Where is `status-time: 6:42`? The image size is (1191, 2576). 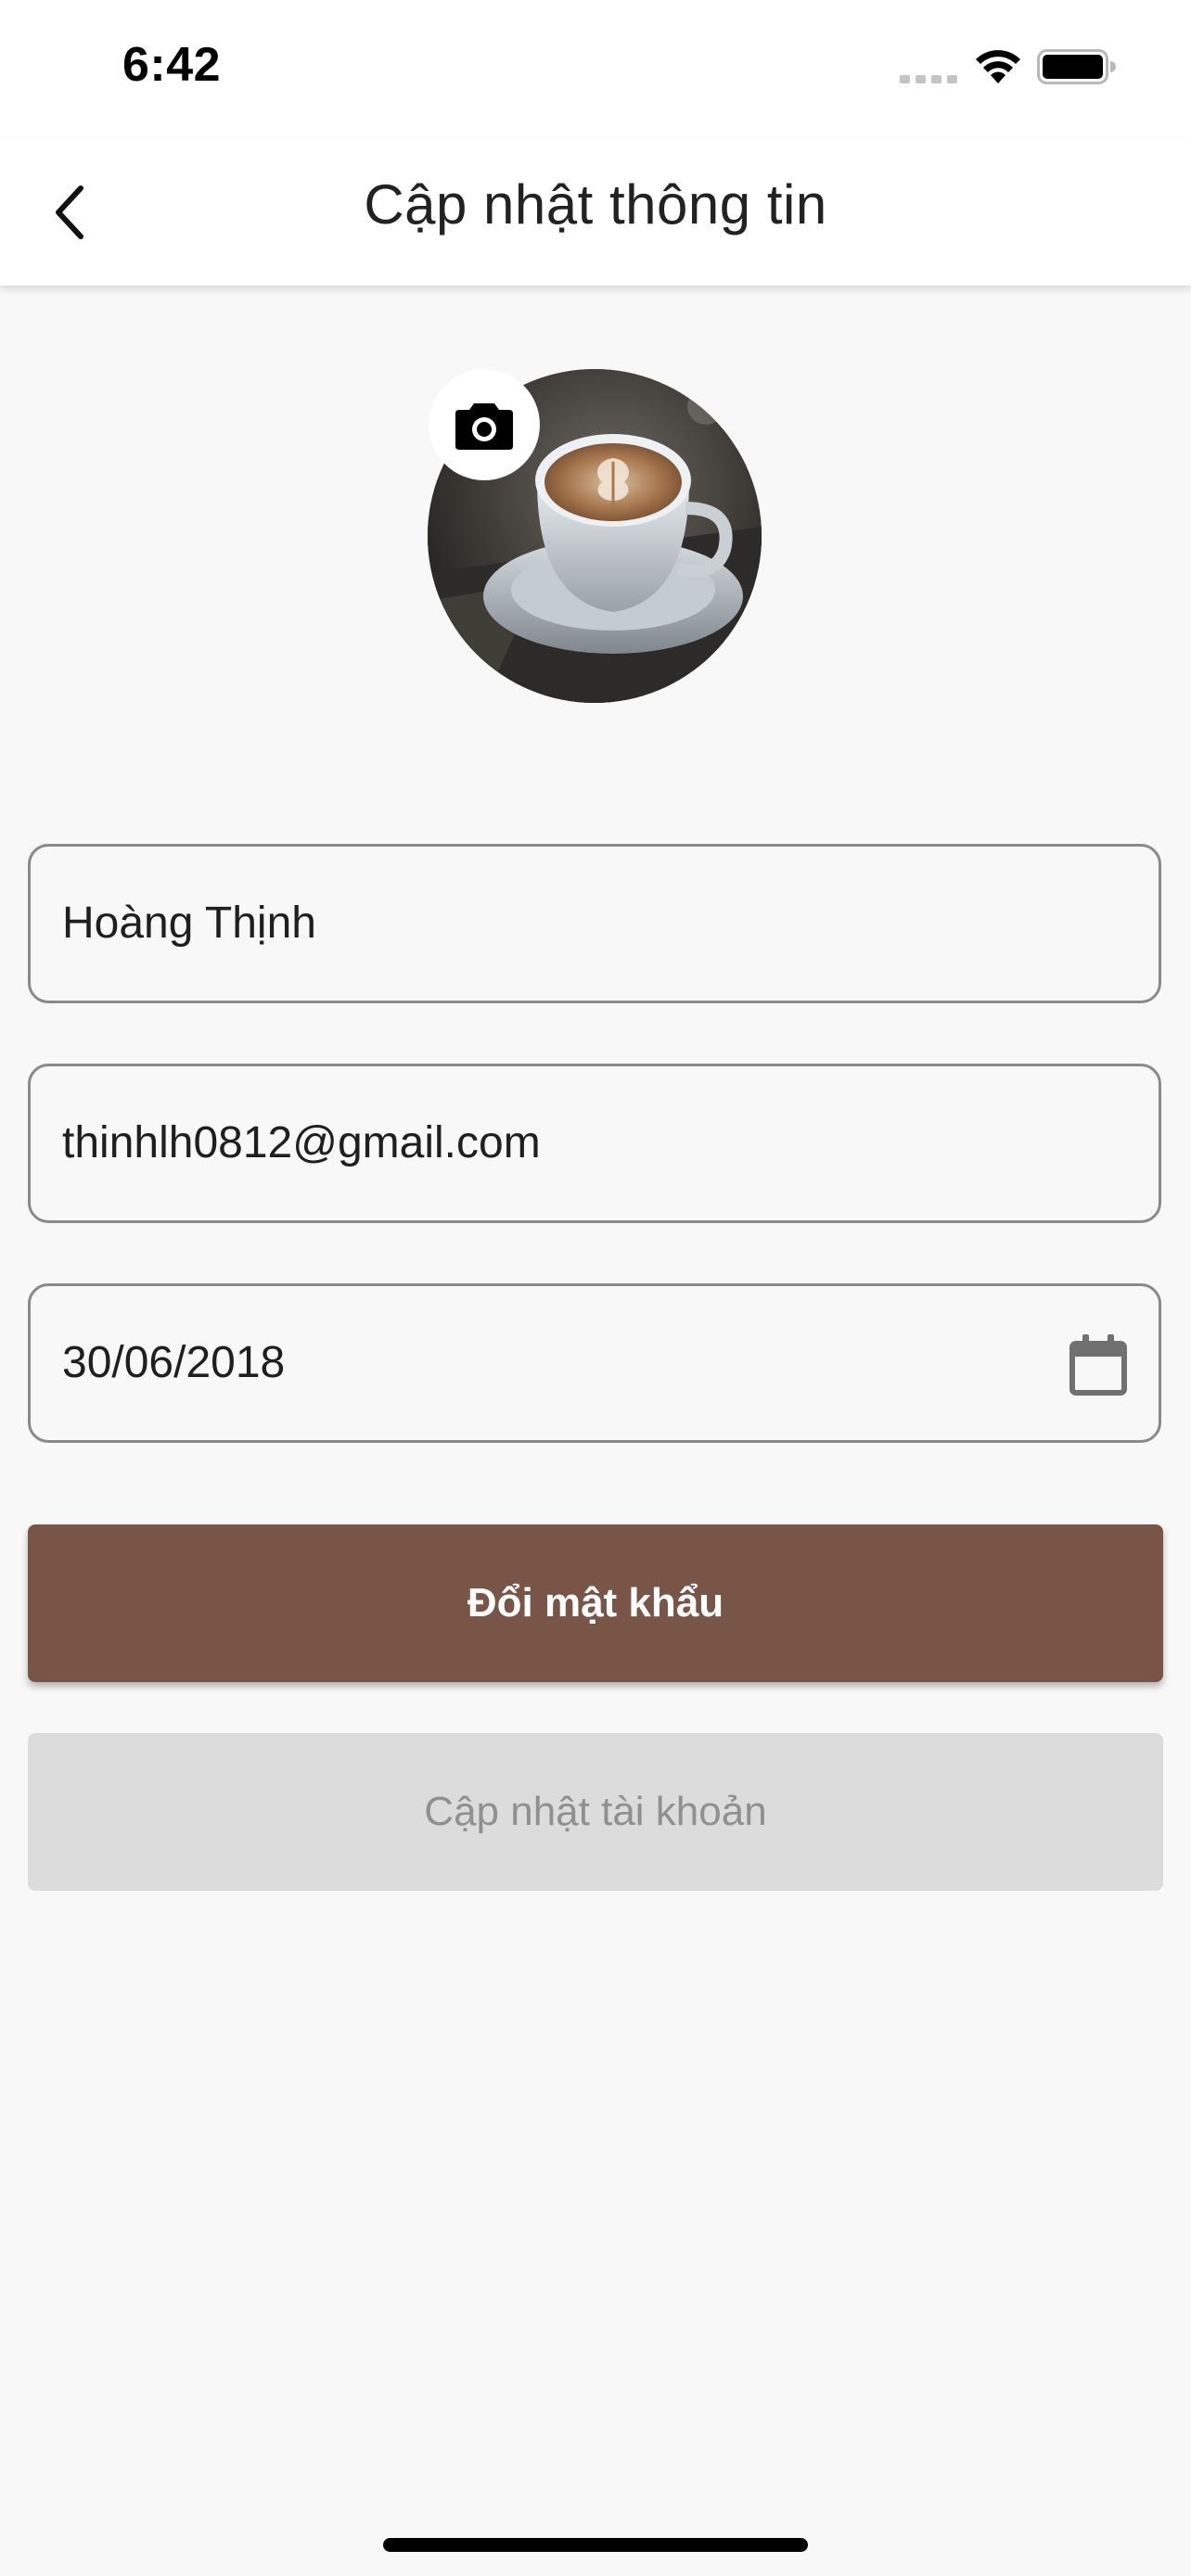
status-time: 6:42 is located at coordinates (172, 65).